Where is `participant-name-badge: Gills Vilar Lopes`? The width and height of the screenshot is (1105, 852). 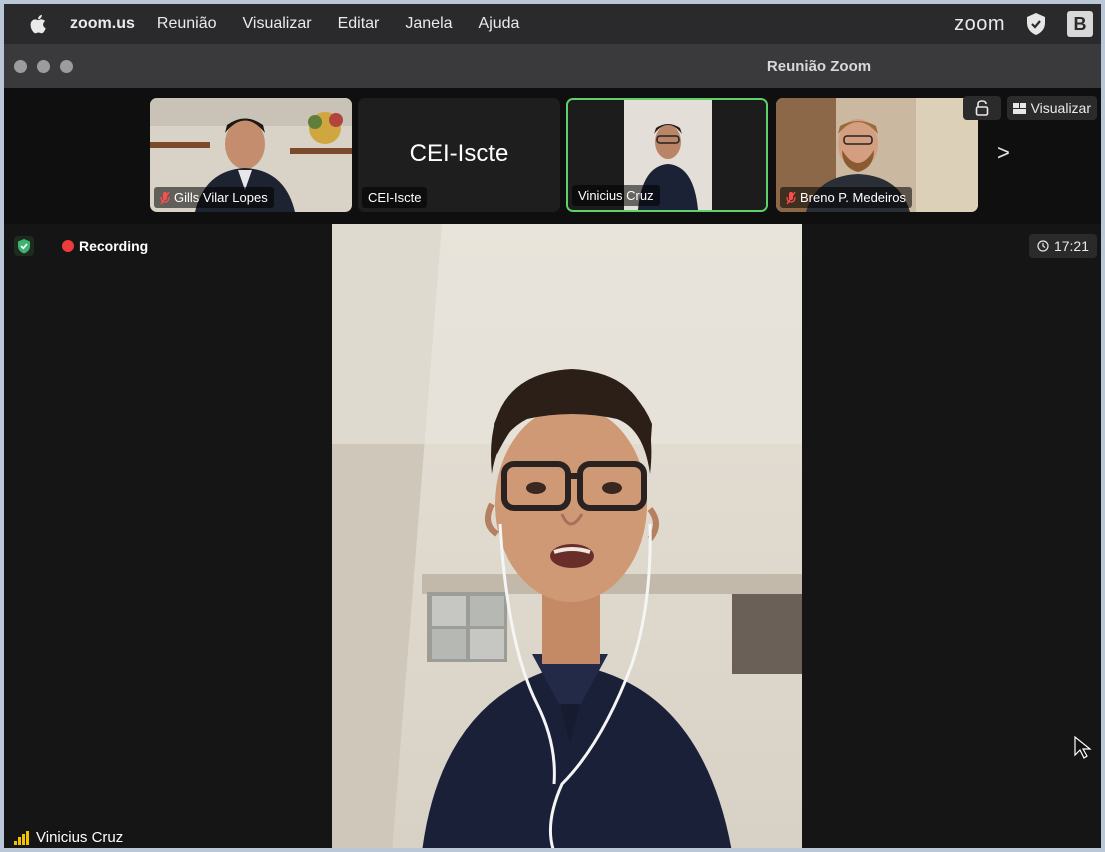 participant-name-badge: Gills Vilar Lopes is located at coordinates (214, 197).